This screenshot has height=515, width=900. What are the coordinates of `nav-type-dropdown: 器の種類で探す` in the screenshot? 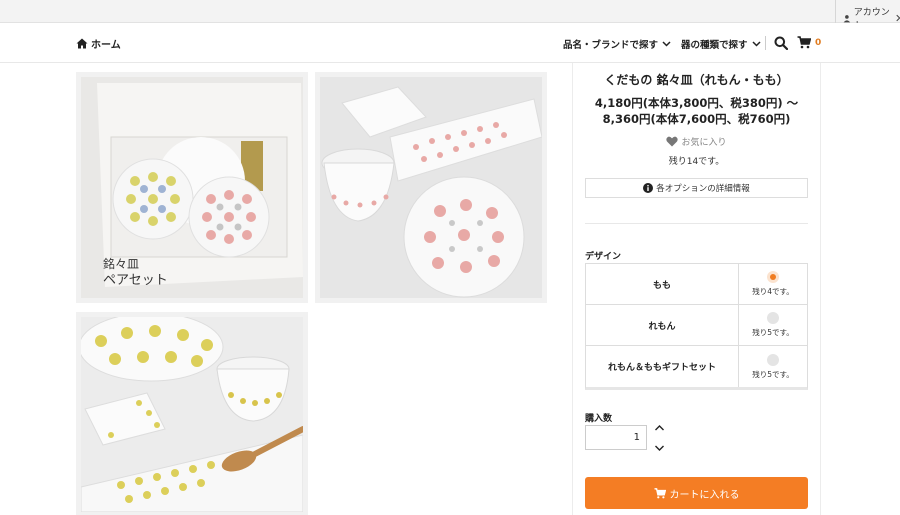 It's located at (721, 44).